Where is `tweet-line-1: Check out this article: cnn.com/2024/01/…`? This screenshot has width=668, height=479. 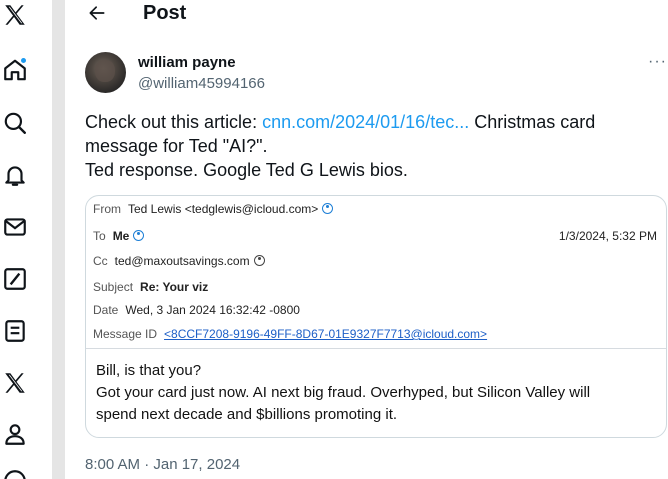 tweet-line-1: Check out this article: cnn.com/2024/01/… is located at coordinates (372, 122).